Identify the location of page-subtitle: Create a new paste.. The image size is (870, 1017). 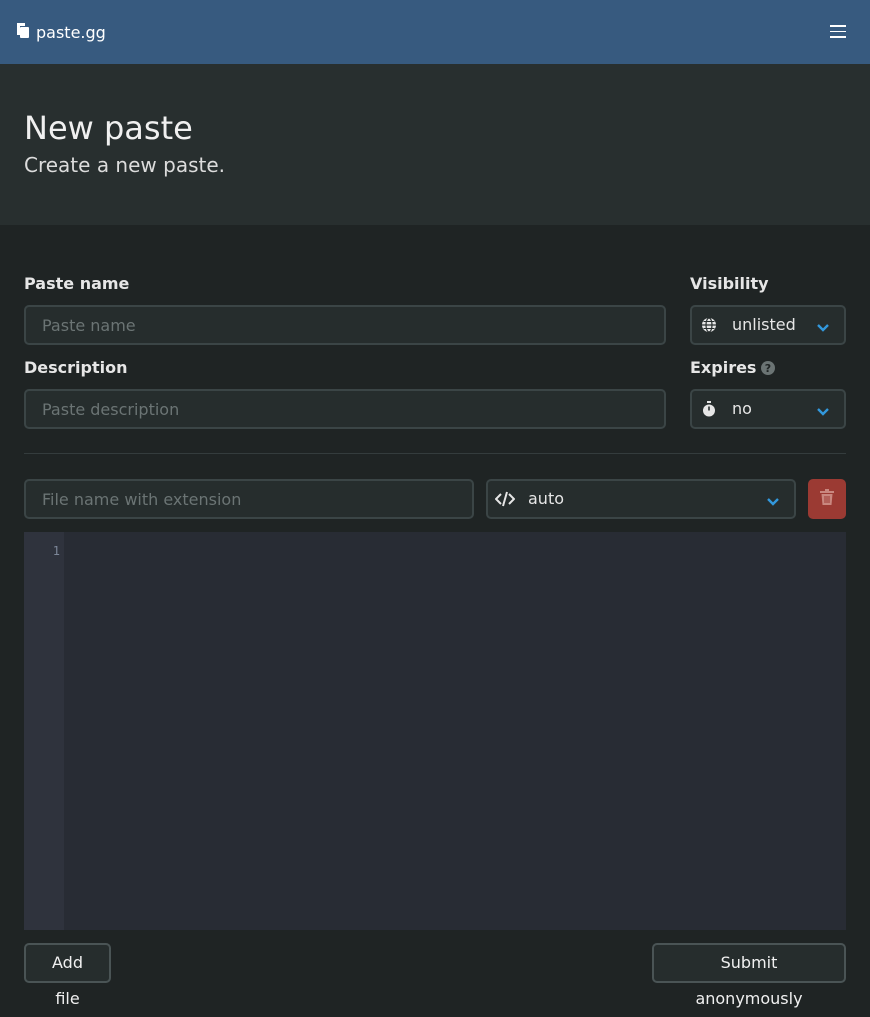
(124, 165).